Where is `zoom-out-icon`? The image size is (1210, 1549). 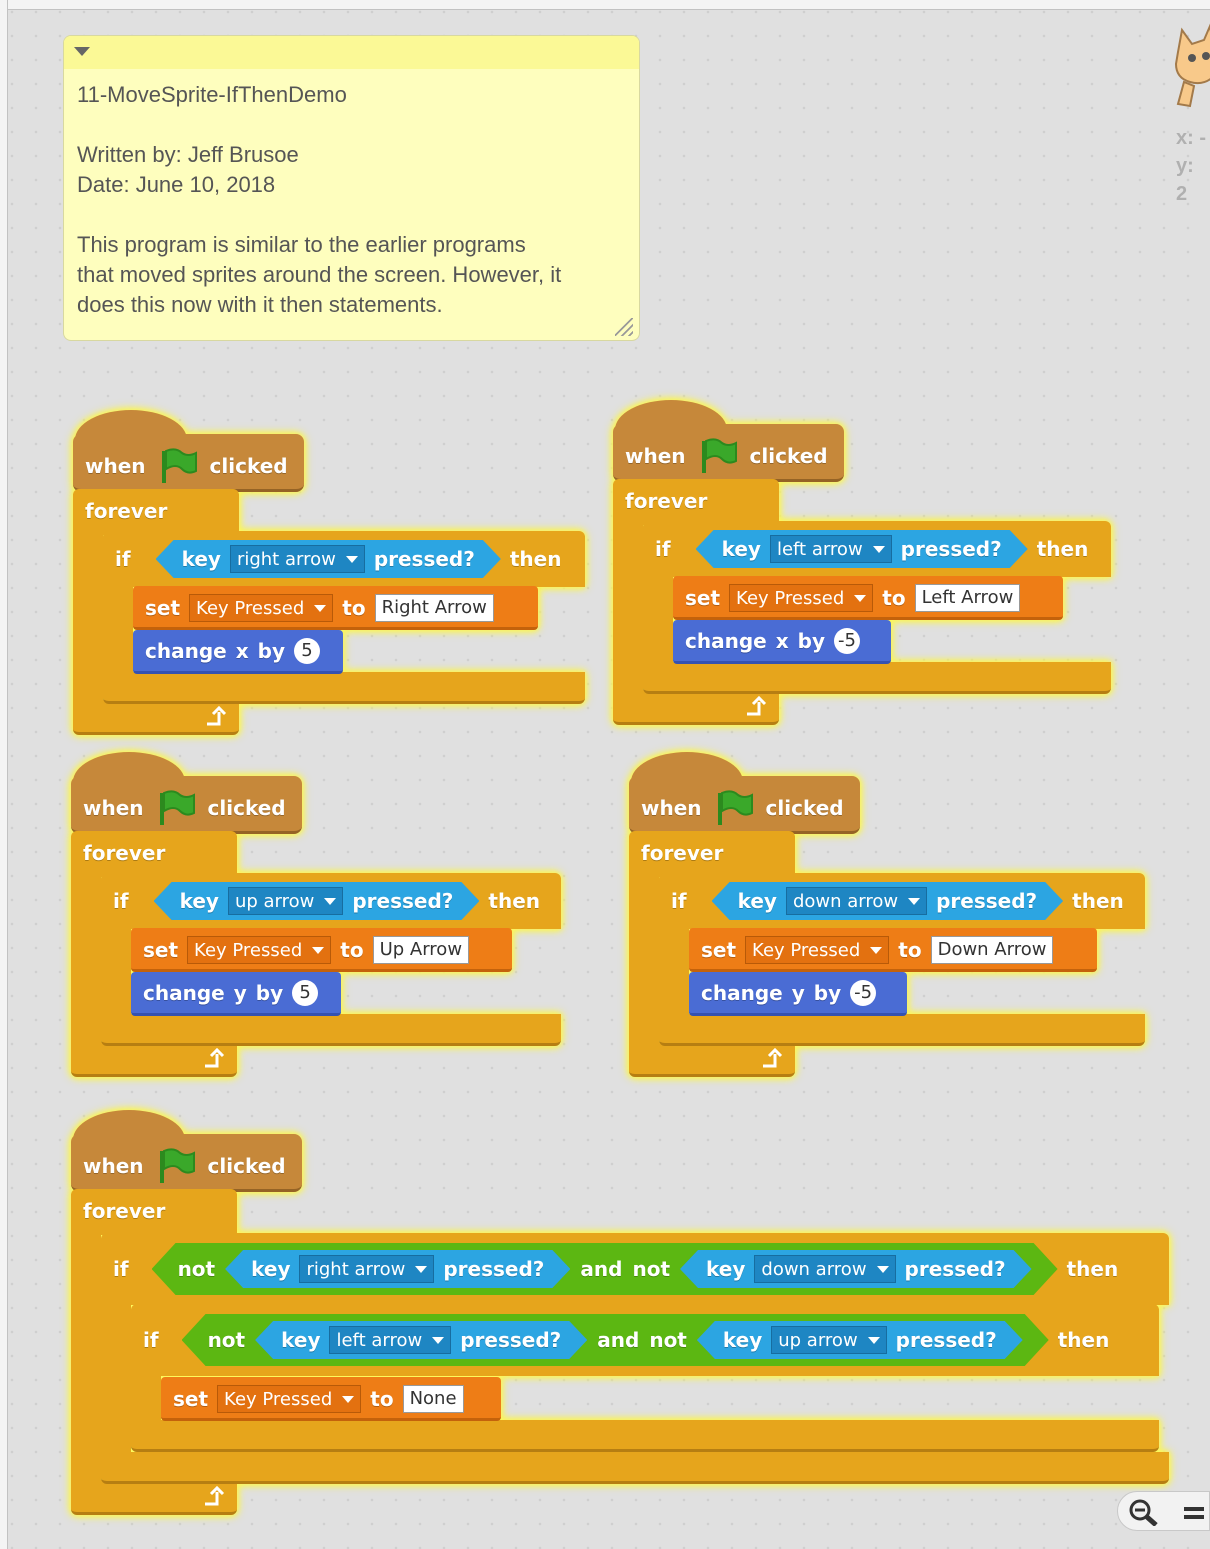
zoom-out-icon is located at coordinates (1144, 1512).